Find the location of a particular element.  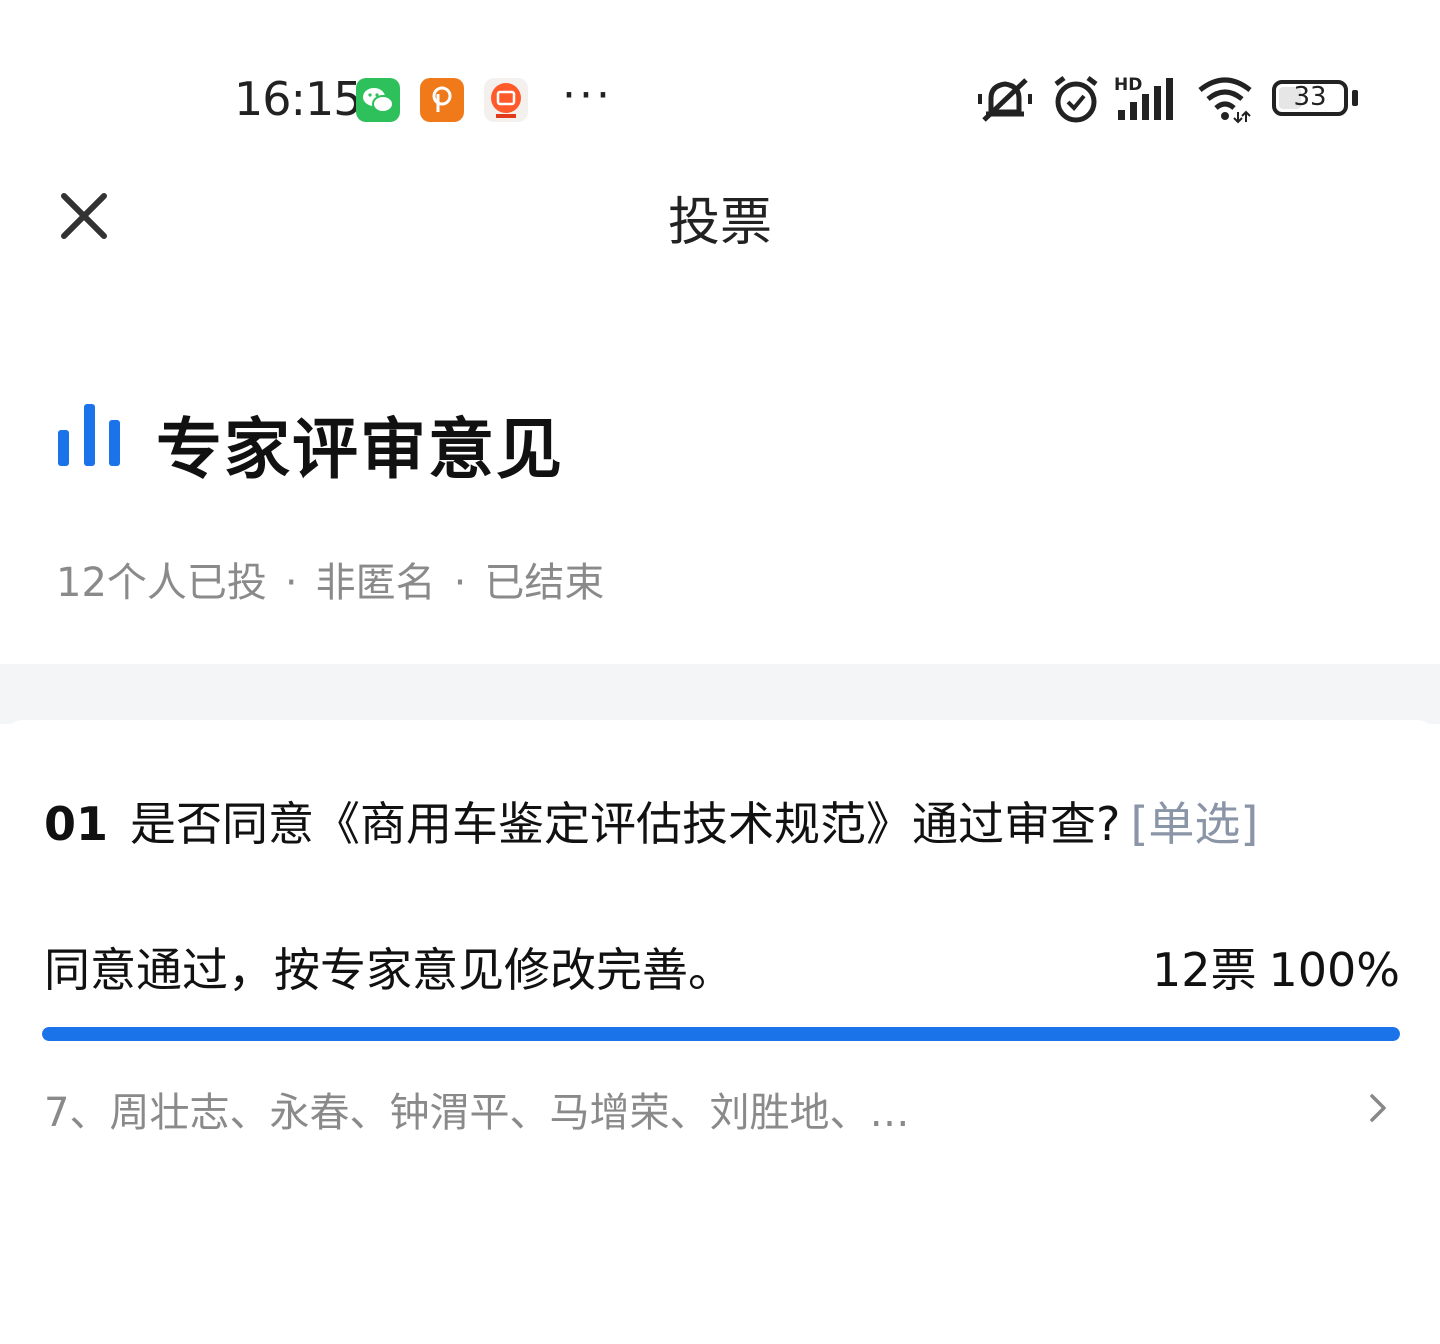

option-percent: 100% is located at coordinates (1334, 970).